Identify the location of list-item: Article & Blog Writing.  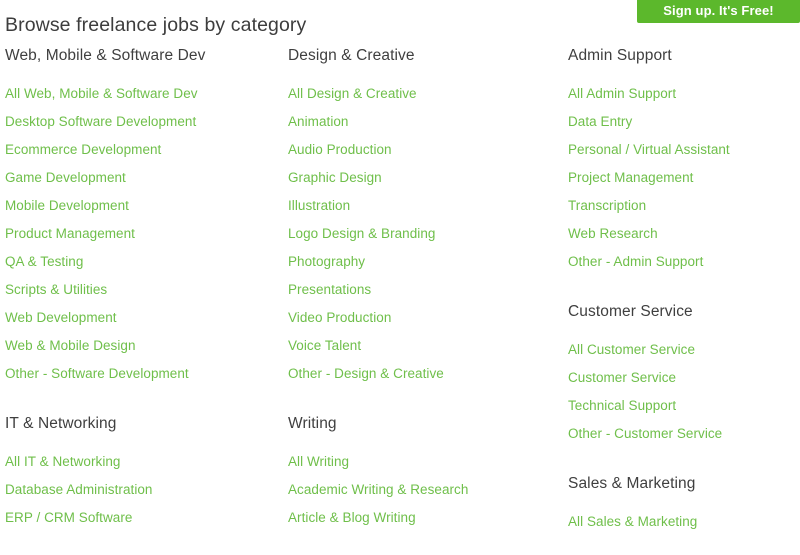
(425, 518).